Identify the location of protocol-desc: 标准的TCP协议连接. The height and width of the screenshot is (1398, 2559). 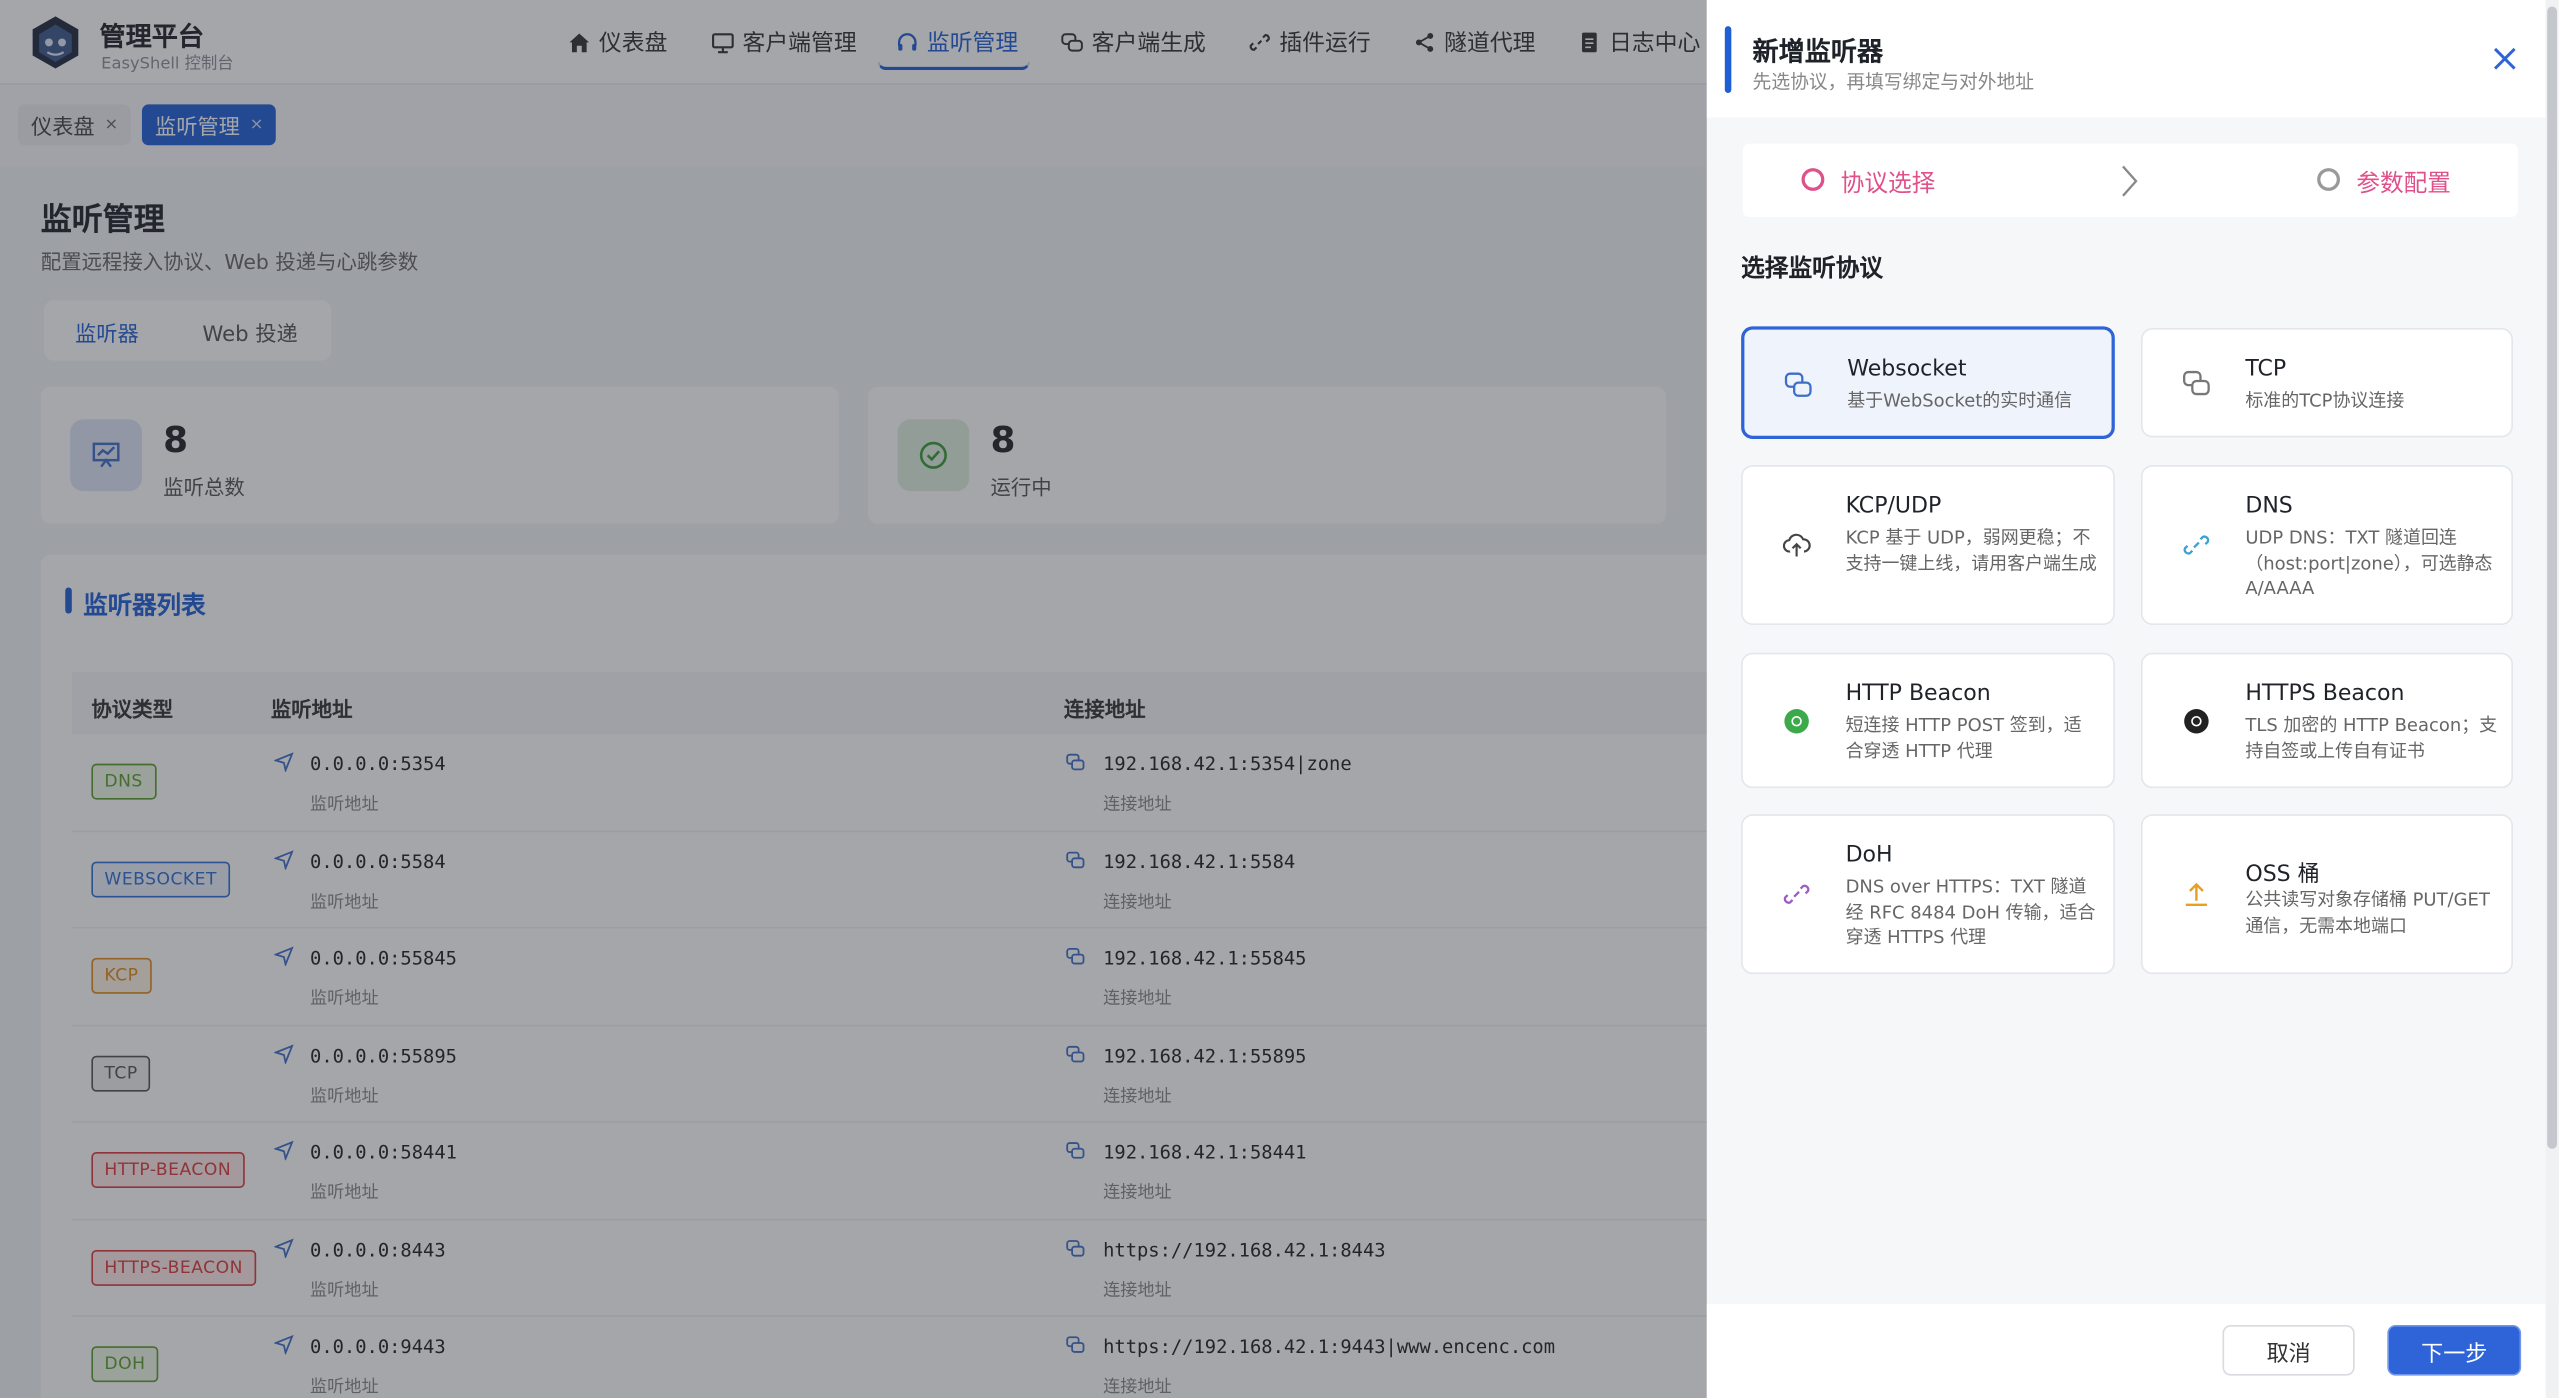
(2325, 401).